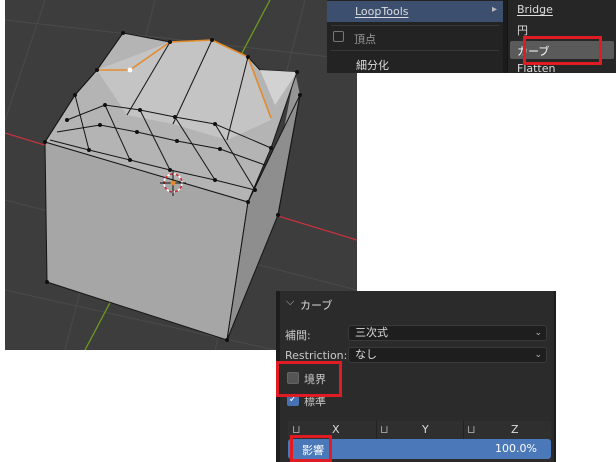  I want to click on submenu-item-bridge: Bridge, so click(535, 9).